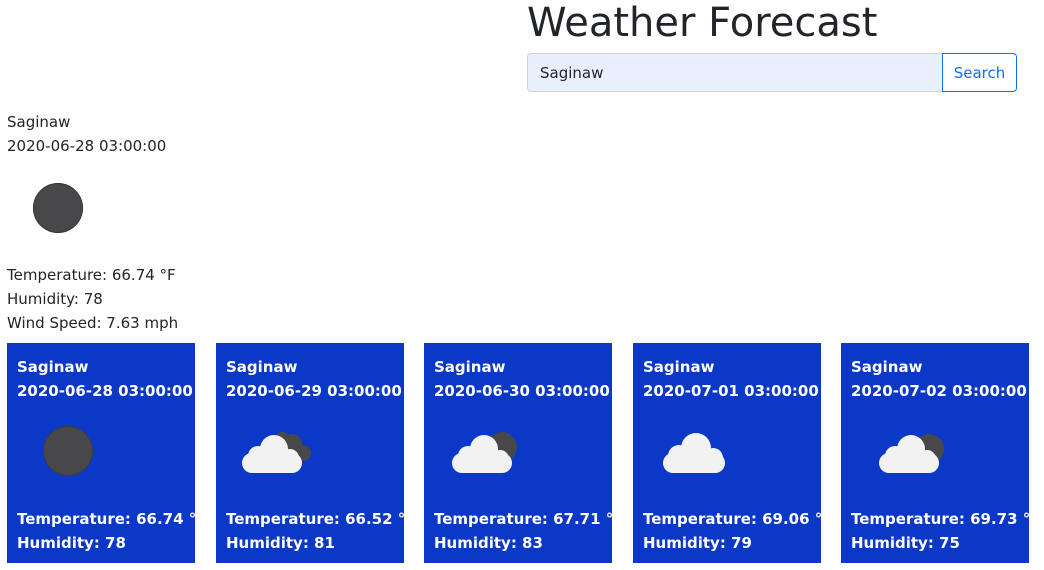 This screenshot has height=570, width=1044. What do you see at coordinates (693, 453) in the screenshot?
I see `cloud-icon` at bounding box center [693, 453].